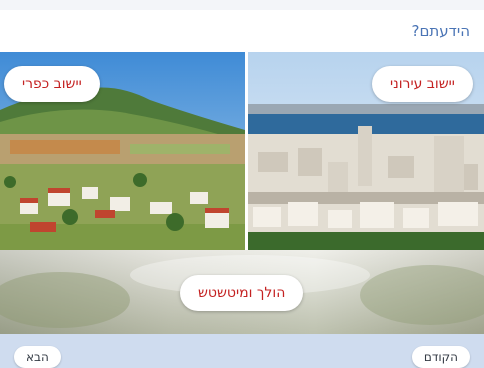 The width and height of the screenshot is (484, 368). What do you see at coordinates (242, 5) in the screenshot?
I see `top-strip` at bounding box center [242, 5].